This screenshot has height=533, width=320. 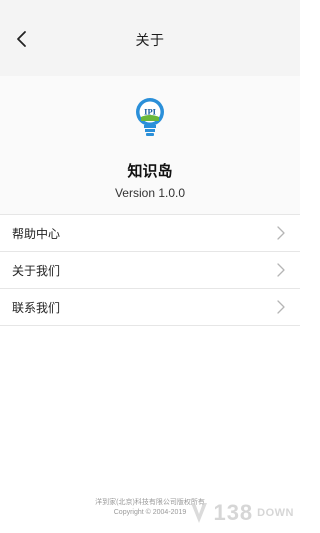 I want to click on menu-item-about-us: 关于我们, so click(x=150, y=270).